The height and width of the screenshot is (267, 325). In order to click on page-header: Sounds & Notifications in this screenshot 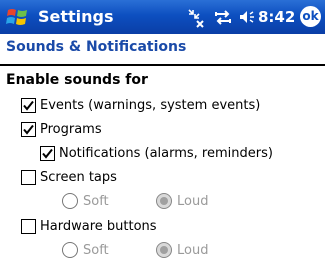, I will do `click(162, 50)`.